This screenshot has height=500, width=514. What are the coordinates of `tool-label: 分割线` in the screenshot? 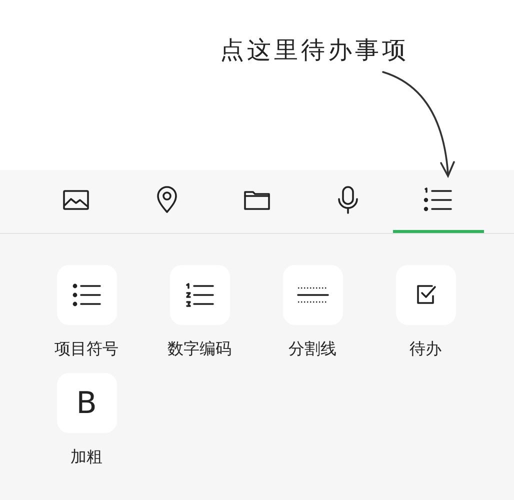 It's located at (312, 349).